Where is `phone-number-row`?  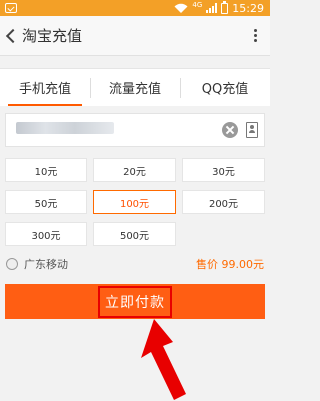 phone-number-row is located at coordinates (135, 130).